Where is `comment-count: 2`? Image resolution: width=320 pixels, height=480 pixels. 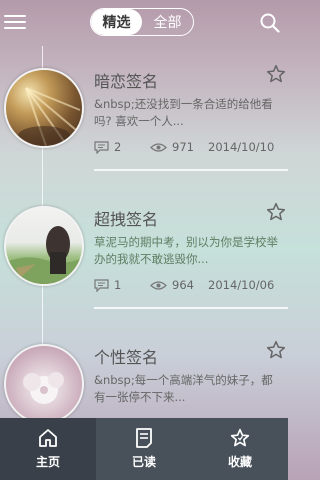
comment-count: 2 is located at coordinates (107, 147).